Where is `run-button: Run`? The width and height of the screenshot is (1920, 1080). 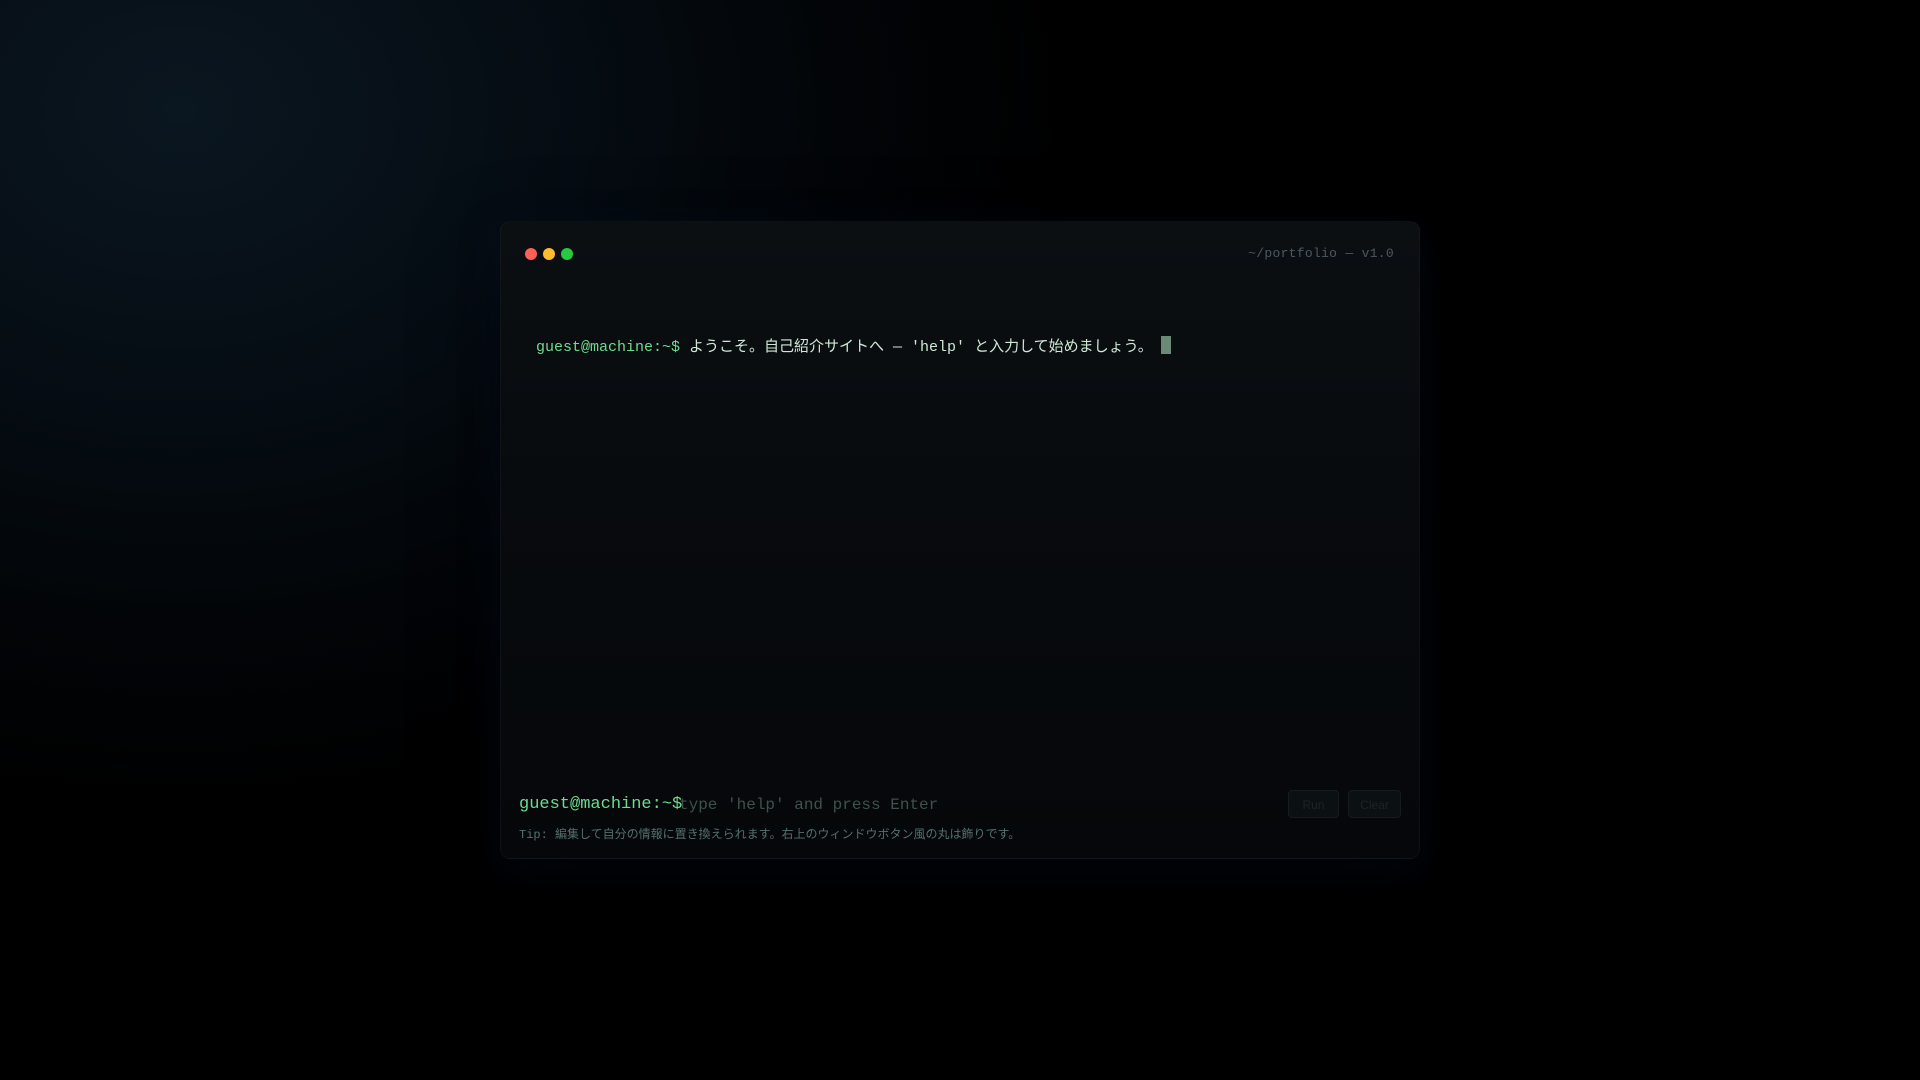 run-button: Run is located at coordinates (1313, 804).